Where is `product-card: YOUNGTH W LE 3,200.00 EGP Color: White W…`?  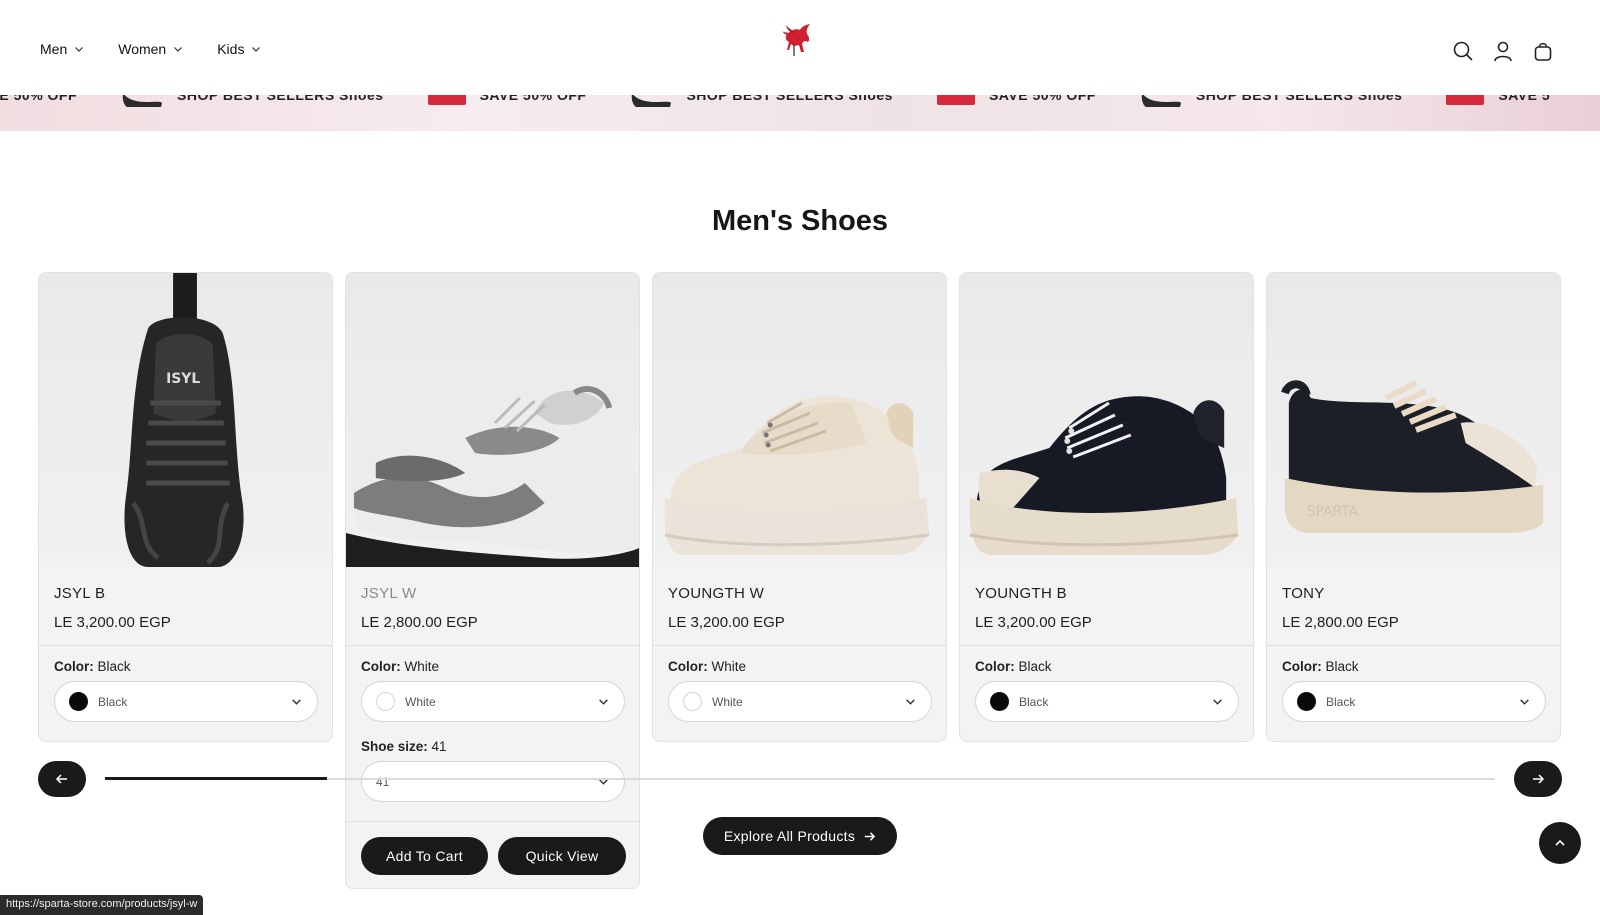 product-card: YOUNGTH W LE 3,200.00 EGP Color: White W… is located at coordinates (799, 507).